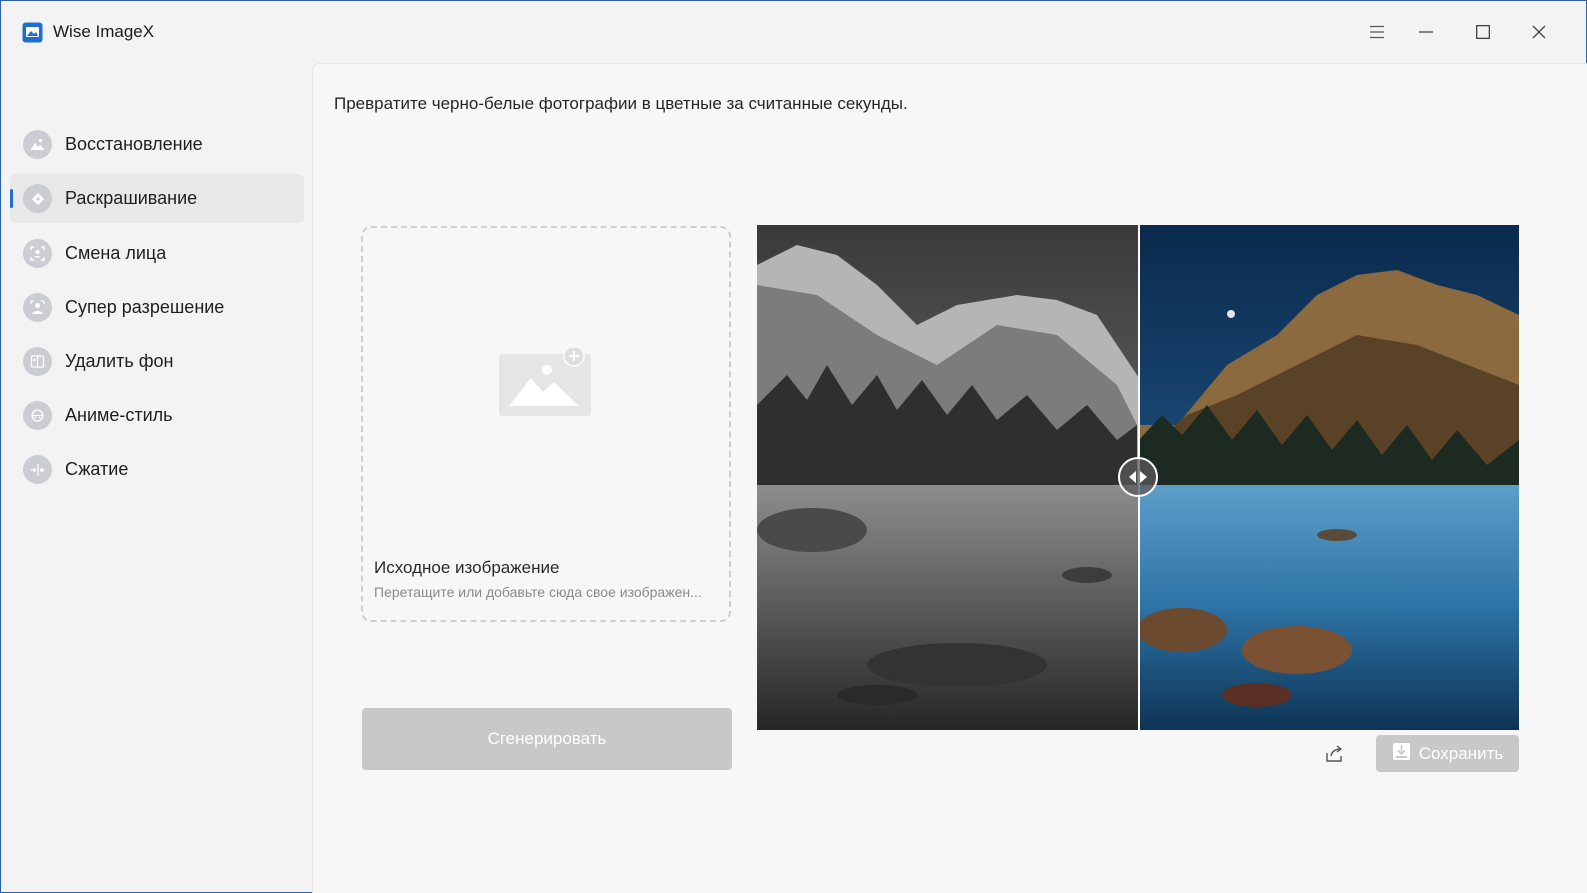 Image resolution: width=1587 pixels, height=893 pixels. I want to click on sidebar-item-anime-style: Аниме-стиль, so click(157, 415).